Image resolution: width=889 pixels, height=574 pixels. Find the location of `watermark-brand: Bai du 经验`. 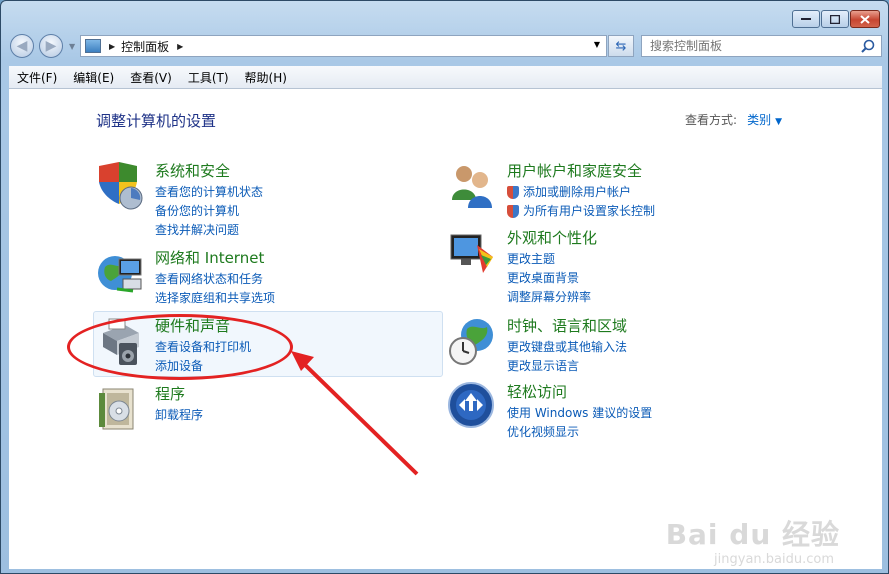

watermark-brand: Bai du 经验 is located at coordinates (752, 534).